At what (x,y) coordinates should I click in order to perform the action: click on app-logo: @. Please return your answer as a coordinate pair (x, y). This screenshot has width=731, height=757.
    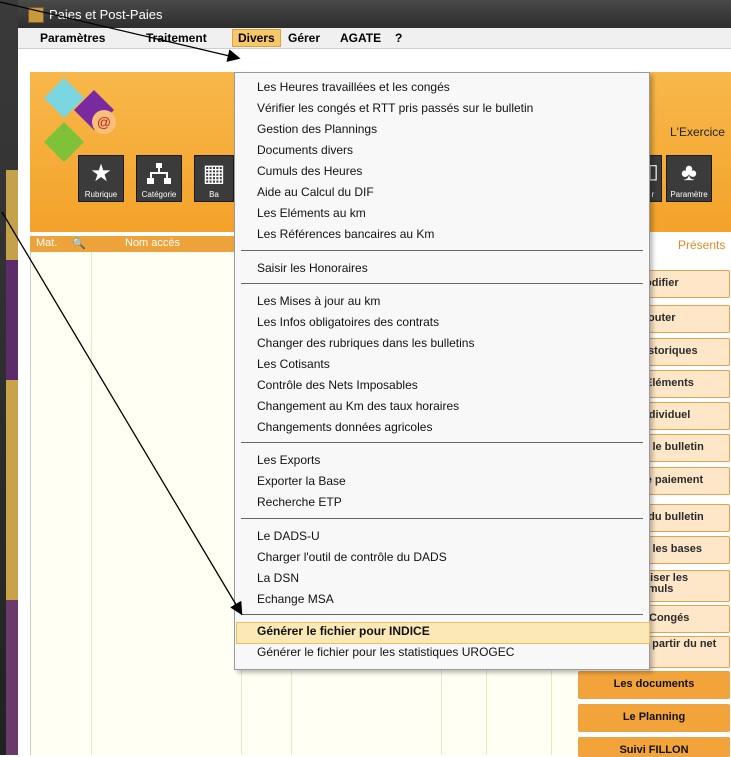
    Looking at the image, I should click on (80, 120).